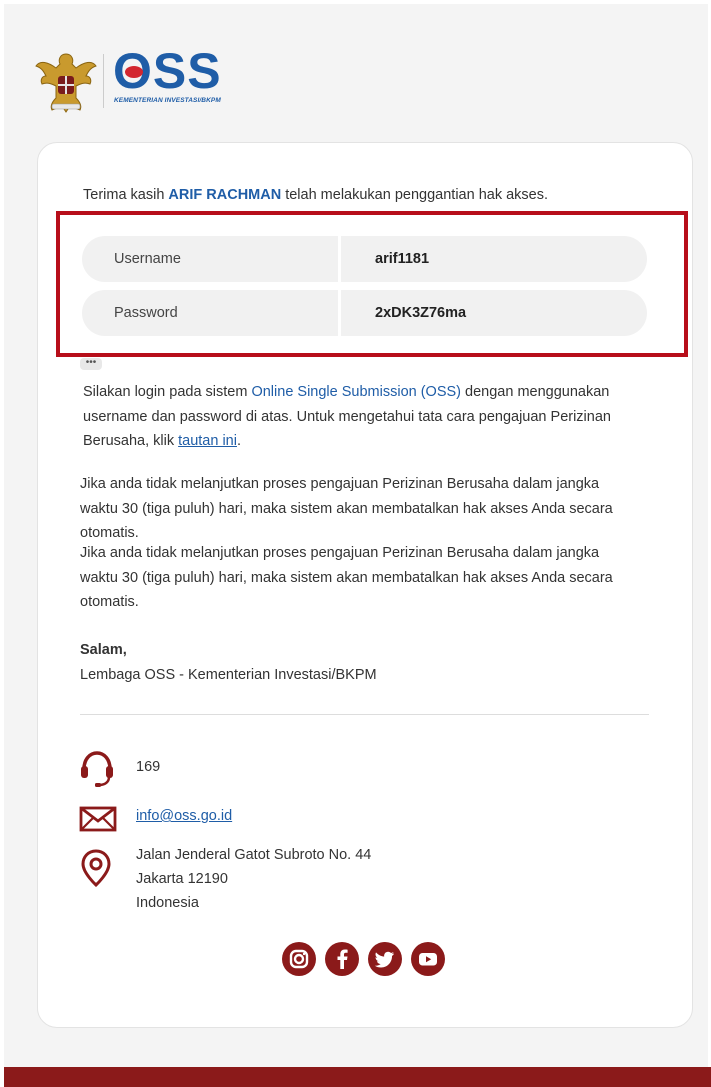 The height and width of the screenshot is (1087, 711). Describe the element at coordinates (364, 714) in the screenshot. I see `divider` at that location.